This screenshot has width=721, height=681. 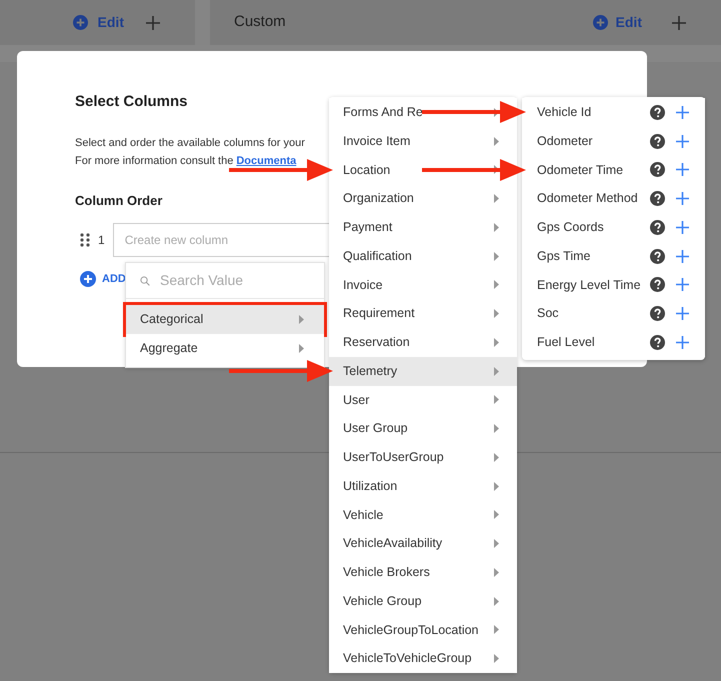 What do you see at coordinates (154, 161) in the screenshot?
I see `info-text: For more information consult the` at bounding box center [154, 161].